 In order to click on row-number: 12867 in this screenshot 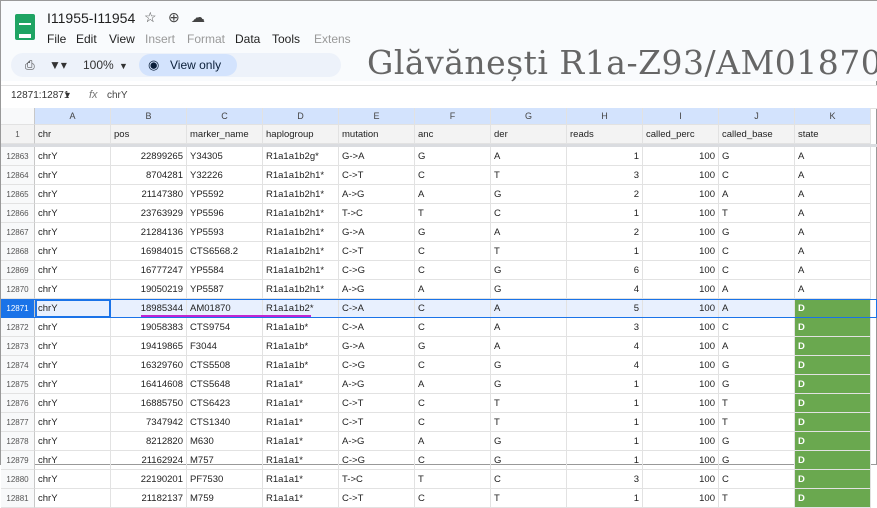, I will do `click(18, 232)`.